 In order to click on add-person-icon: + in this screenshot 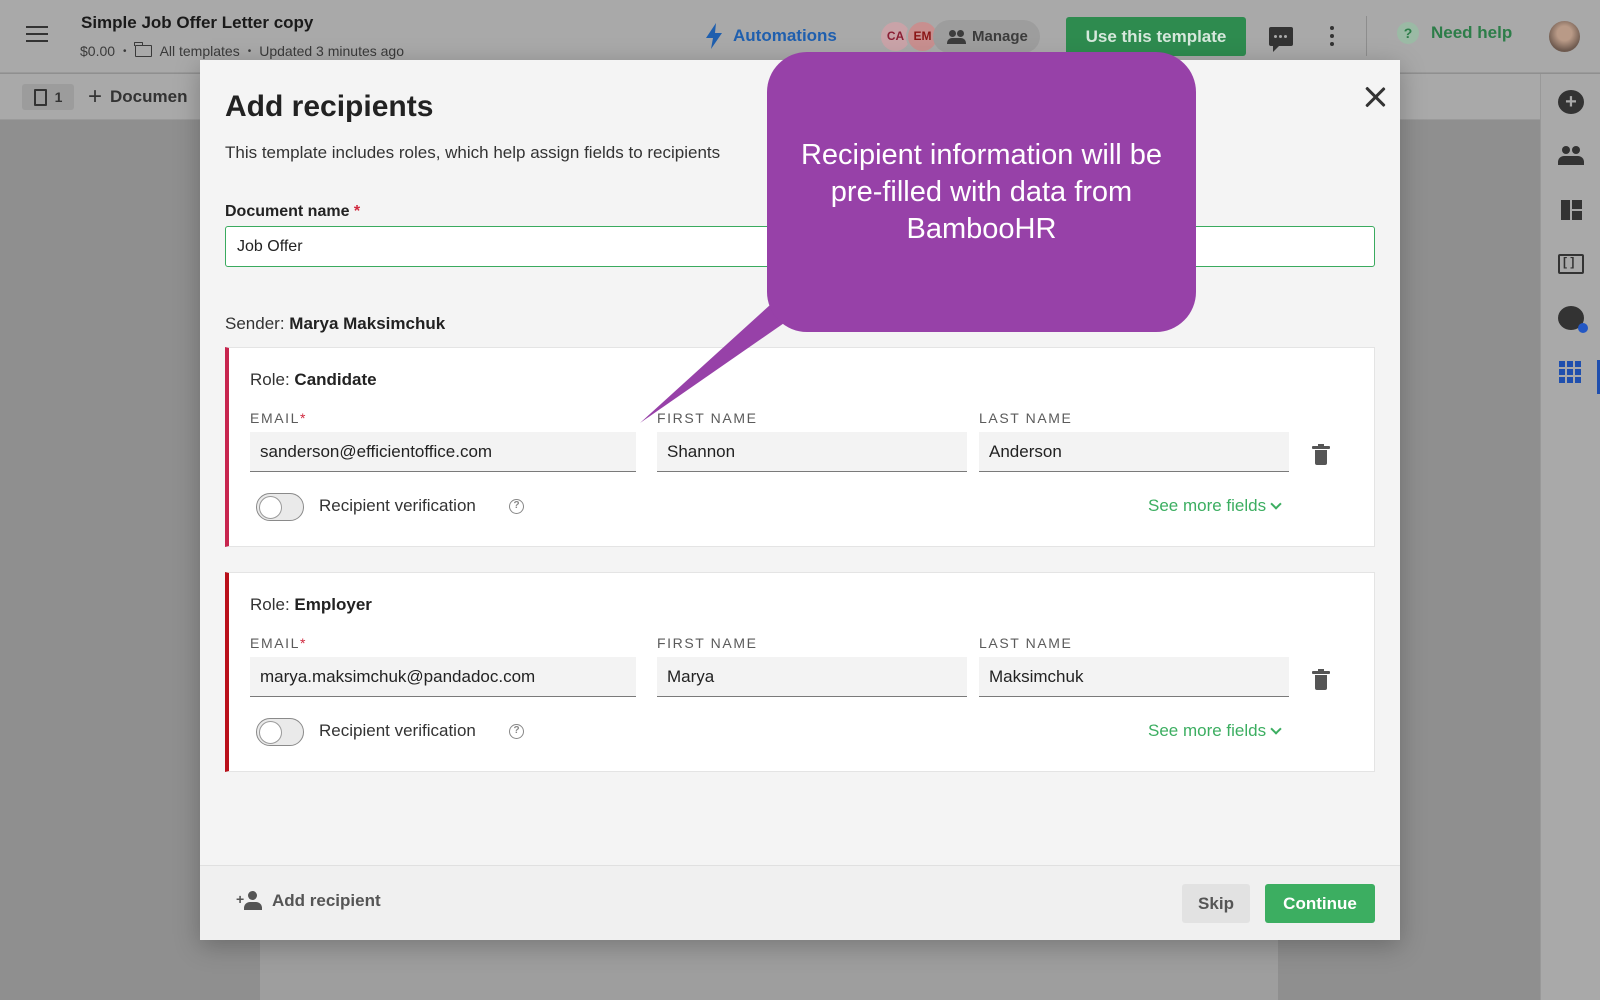, I will do `click(250, 901)`.